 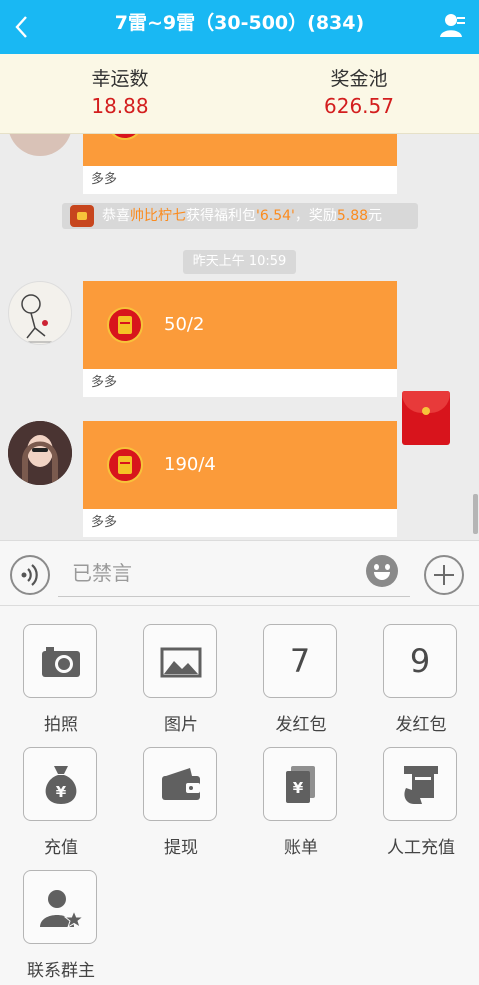 What do you see at coordinates (239, 23) in the screenshot?
I see `page-title: 7雷~9雷（30-500）(834)` at bounding box center [239, 23].